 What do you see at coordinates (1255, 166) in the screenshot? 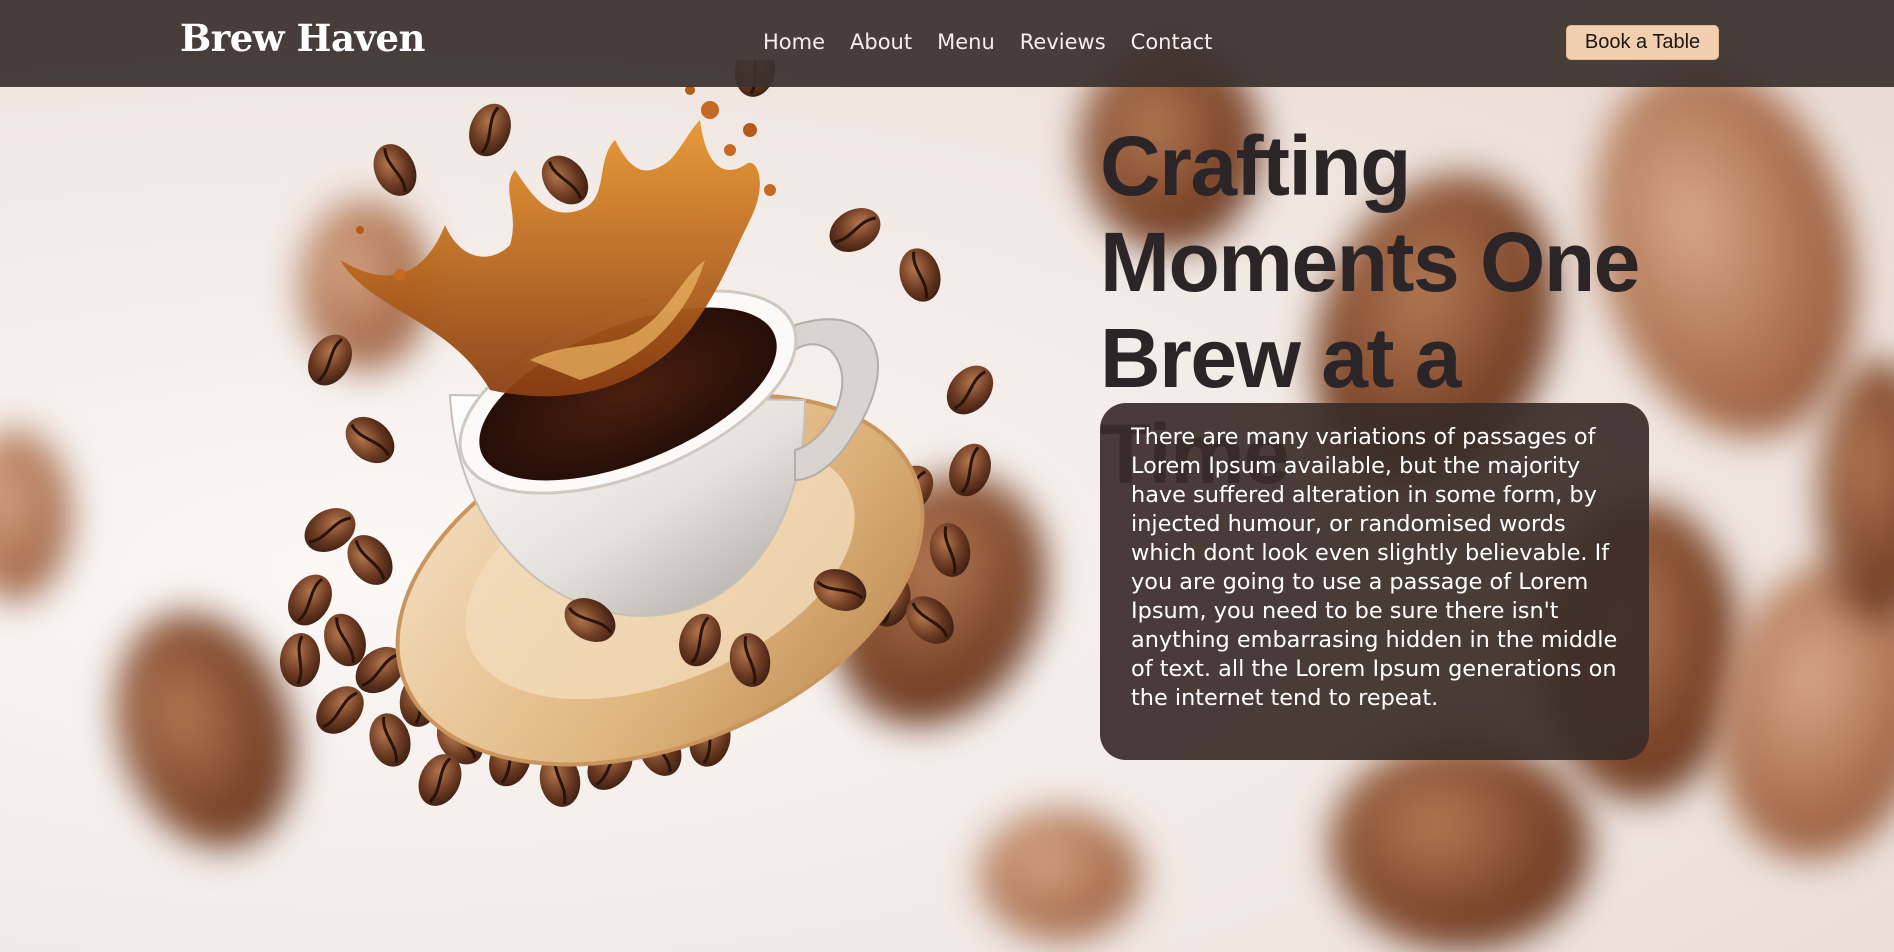
I see `headline-line-1: Crafting` at bounding box center [1255, 166].